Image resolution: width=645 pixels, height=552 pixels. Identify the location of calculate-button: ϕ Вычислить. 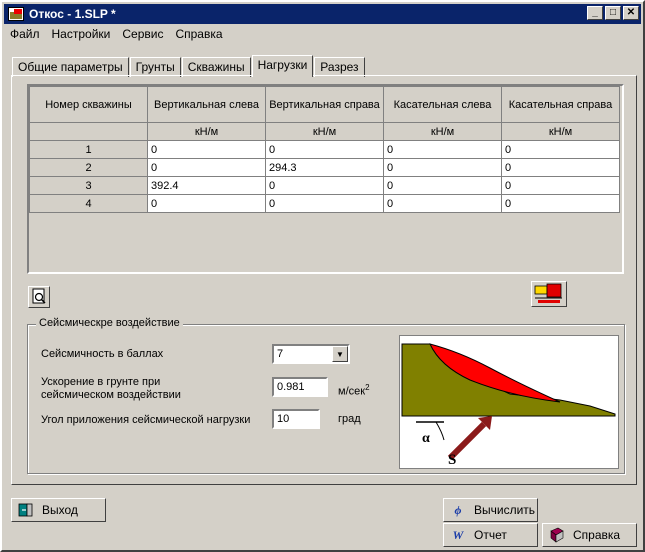
(490, 510).